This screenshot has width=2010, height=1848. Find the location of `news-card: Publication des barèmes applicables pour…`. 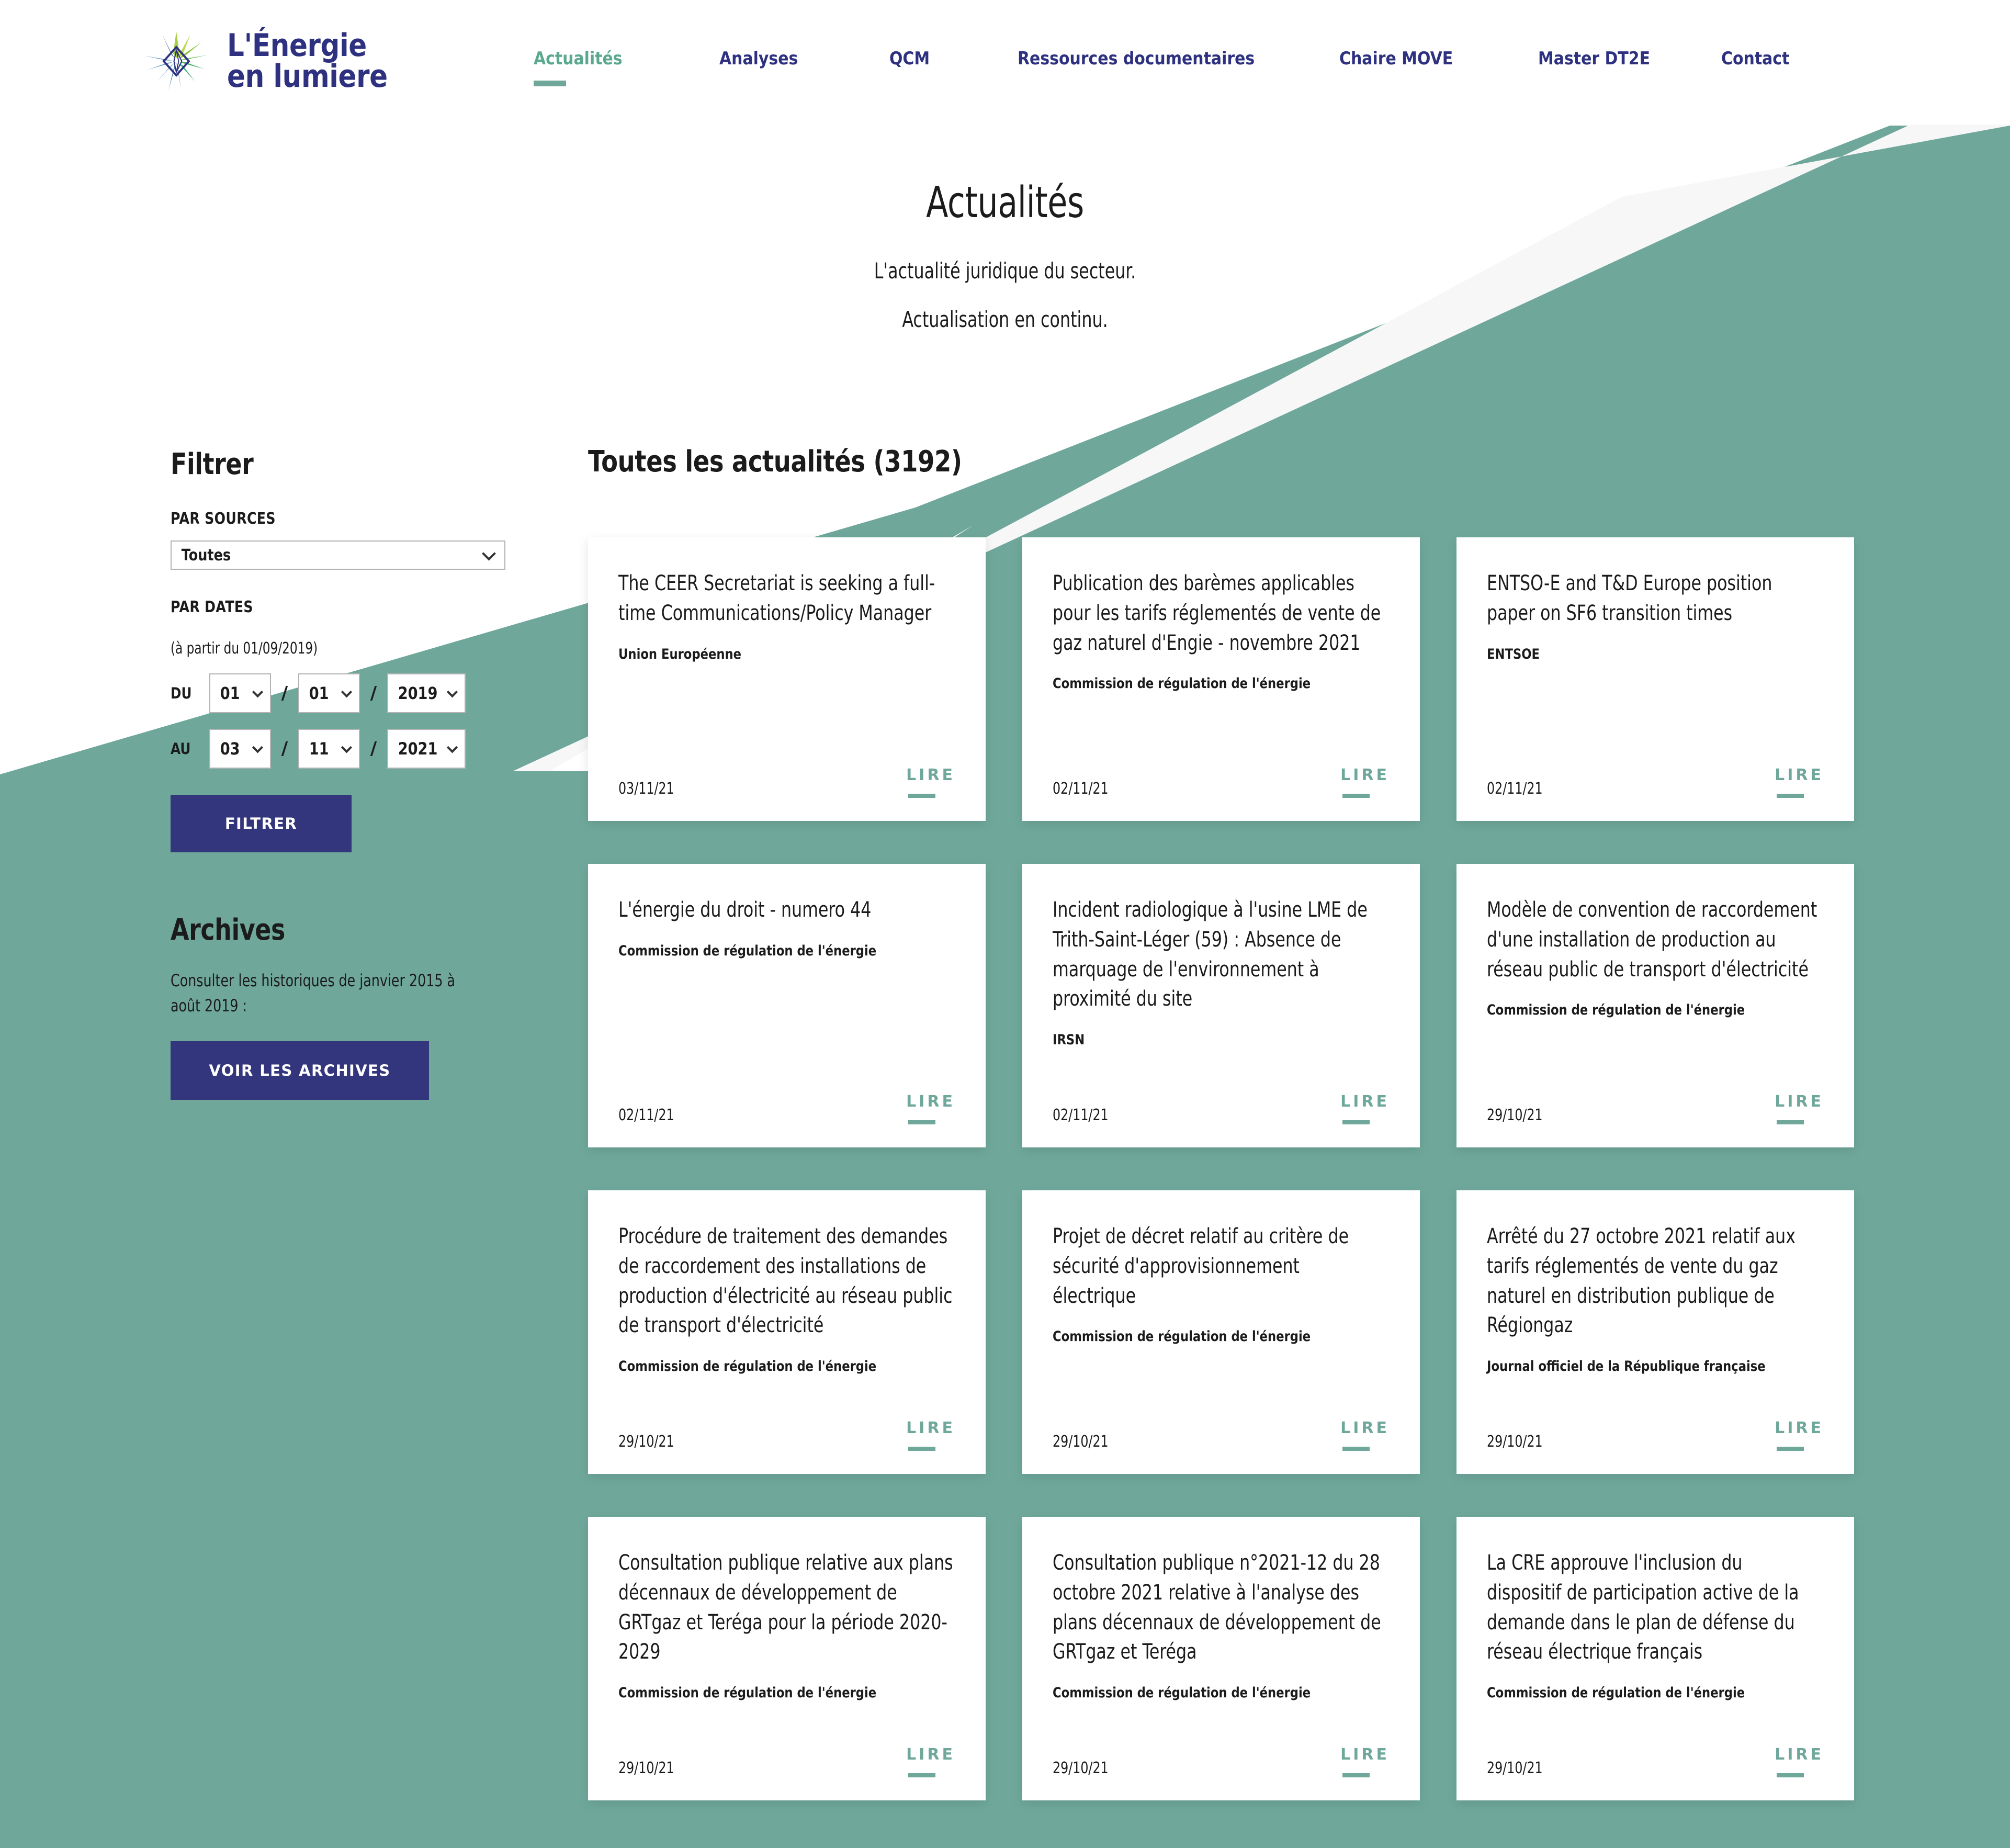

news-card: Publication des barèmes applicables pour… is located at coordinates (1221, 679).